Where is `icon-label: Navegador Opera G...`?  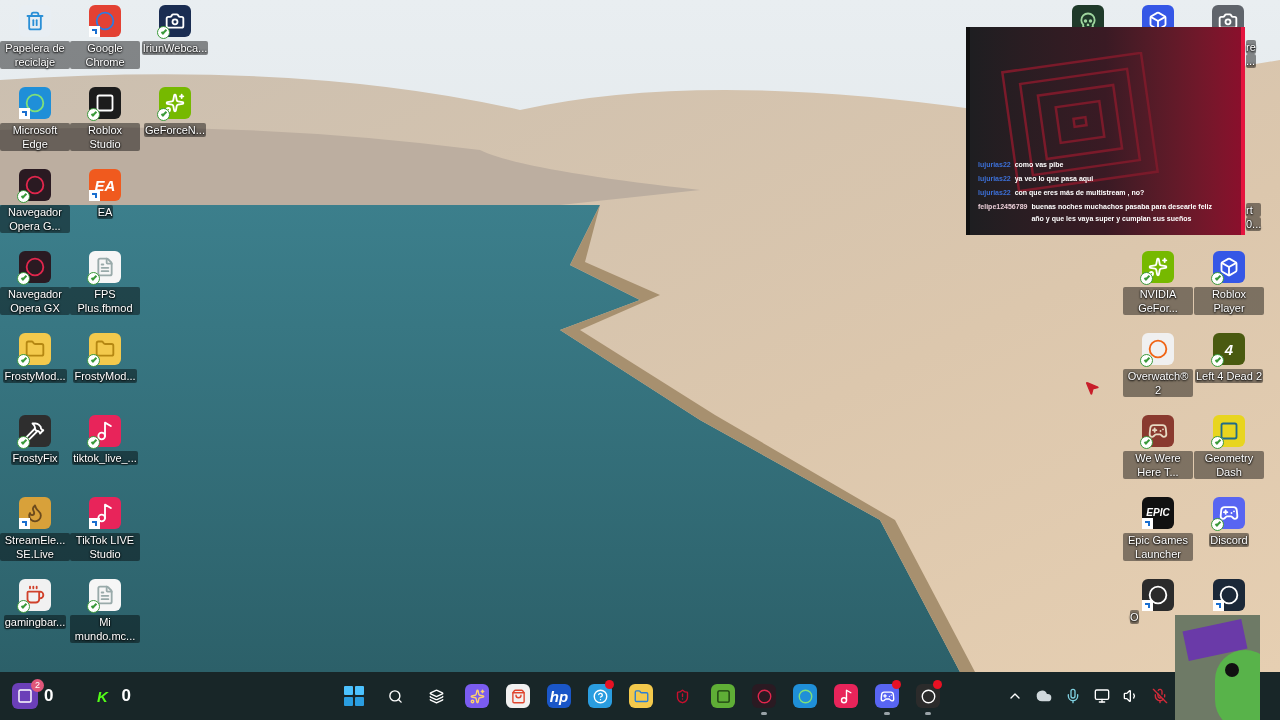
icon-label: Navegador Opera G... is located at coordinates (35, 219).